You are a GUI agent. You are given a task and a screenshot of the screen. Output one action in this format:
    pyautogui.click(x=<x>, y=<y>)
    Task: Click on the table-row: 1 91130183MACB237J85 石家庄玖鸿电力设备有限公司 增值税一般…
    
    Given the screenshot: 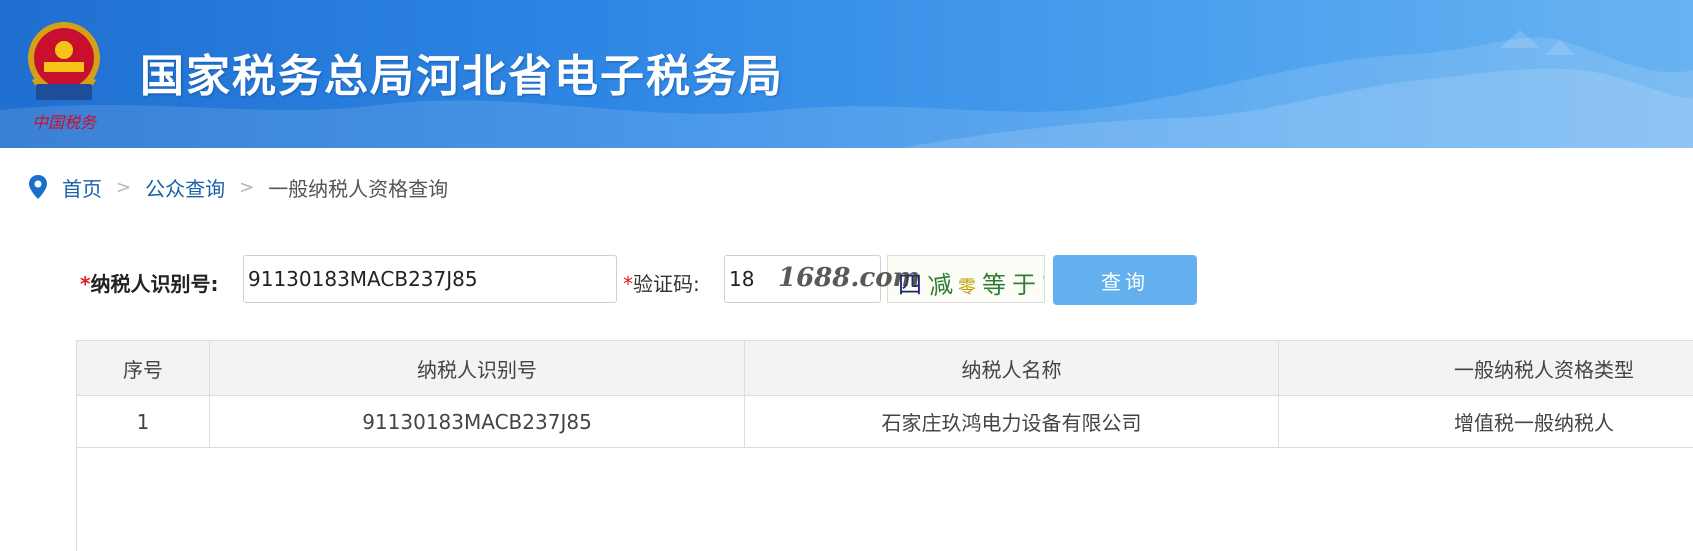 What is the action you would take?
    pyautogui.click(x=885, y=422)
    